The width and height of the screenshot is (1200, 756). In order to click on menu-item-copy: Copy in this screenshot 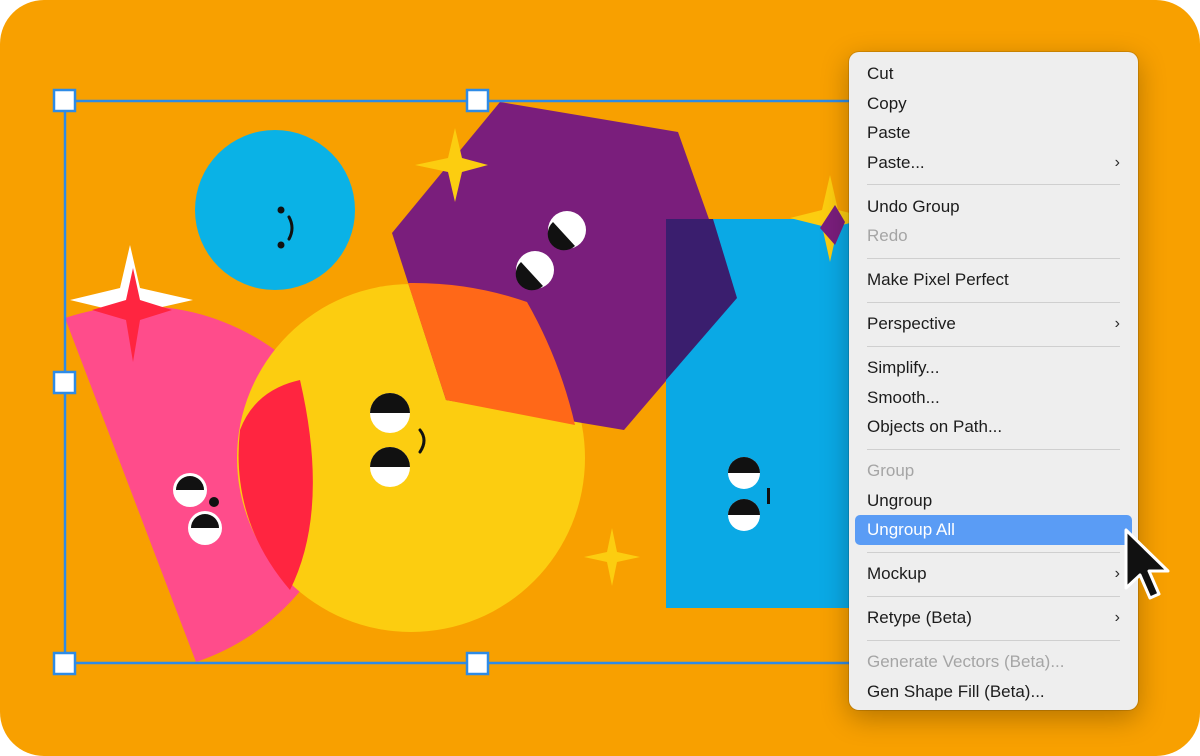, I will do `click(993, 104)`.